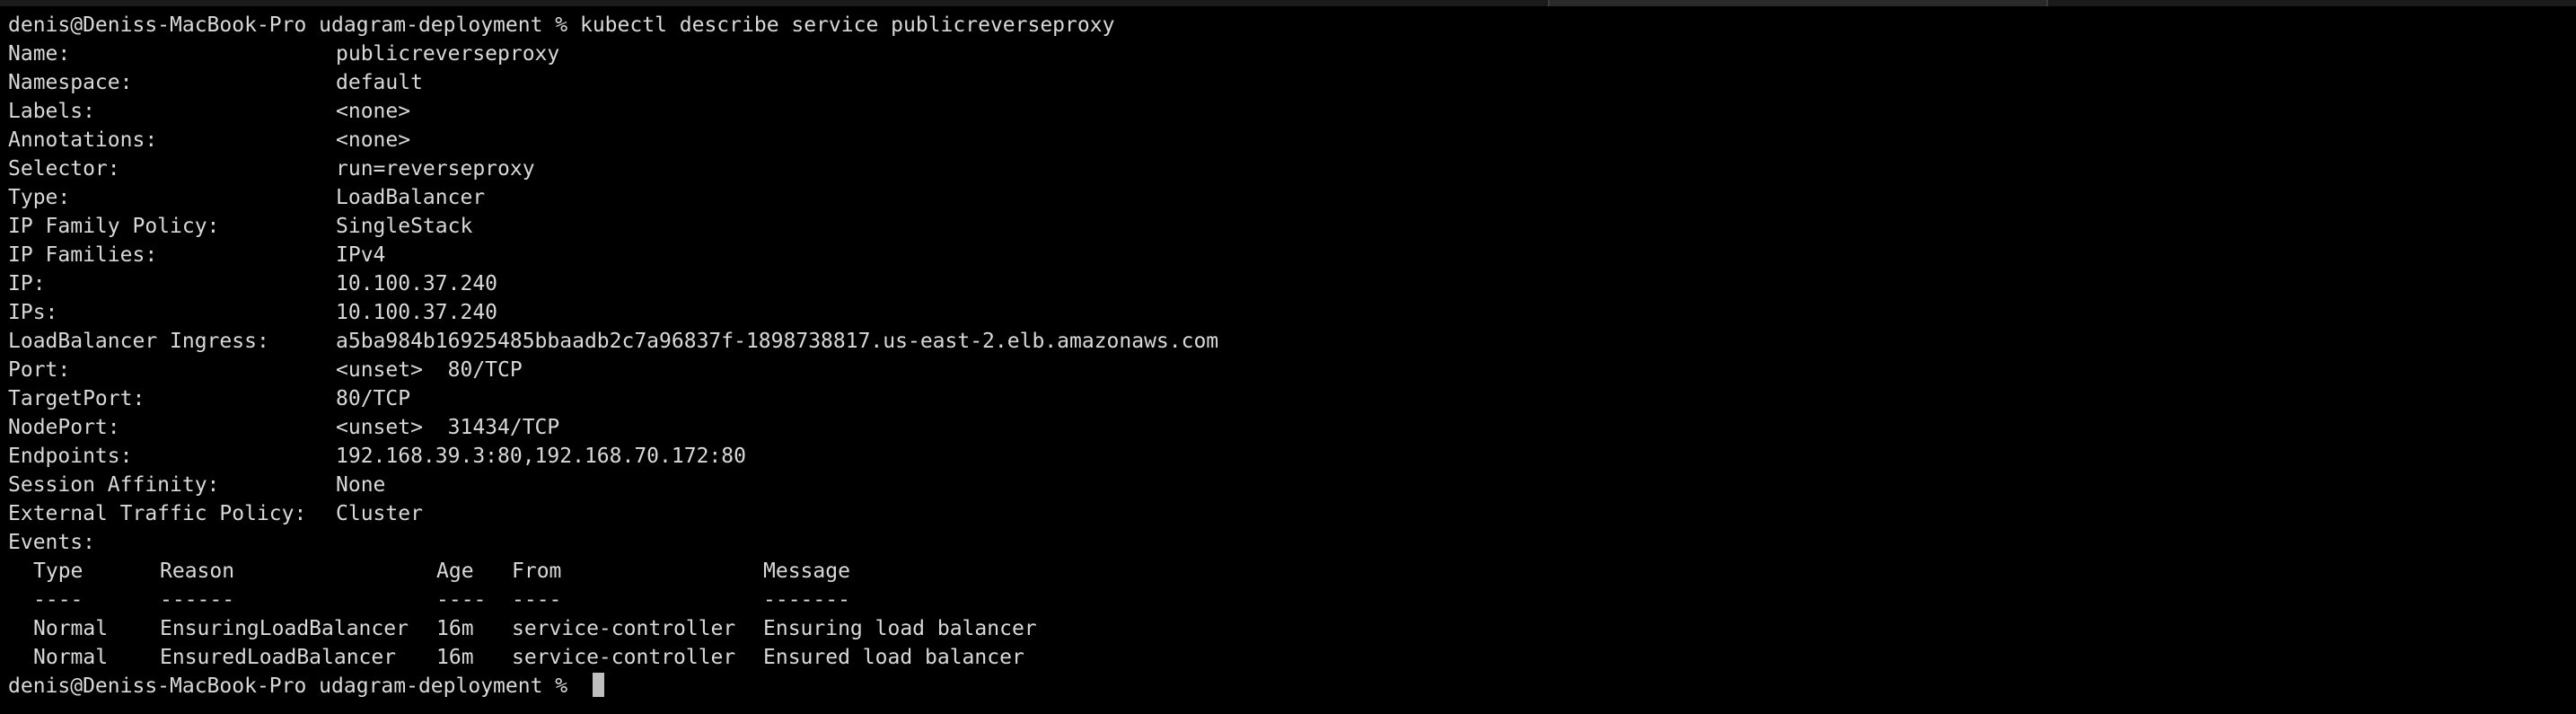 The image size is (2576, 714). Describe the element at coordinates (1292, 283) in the screenshot. I see `field-row: IP: 10.100.37.240` at that location.